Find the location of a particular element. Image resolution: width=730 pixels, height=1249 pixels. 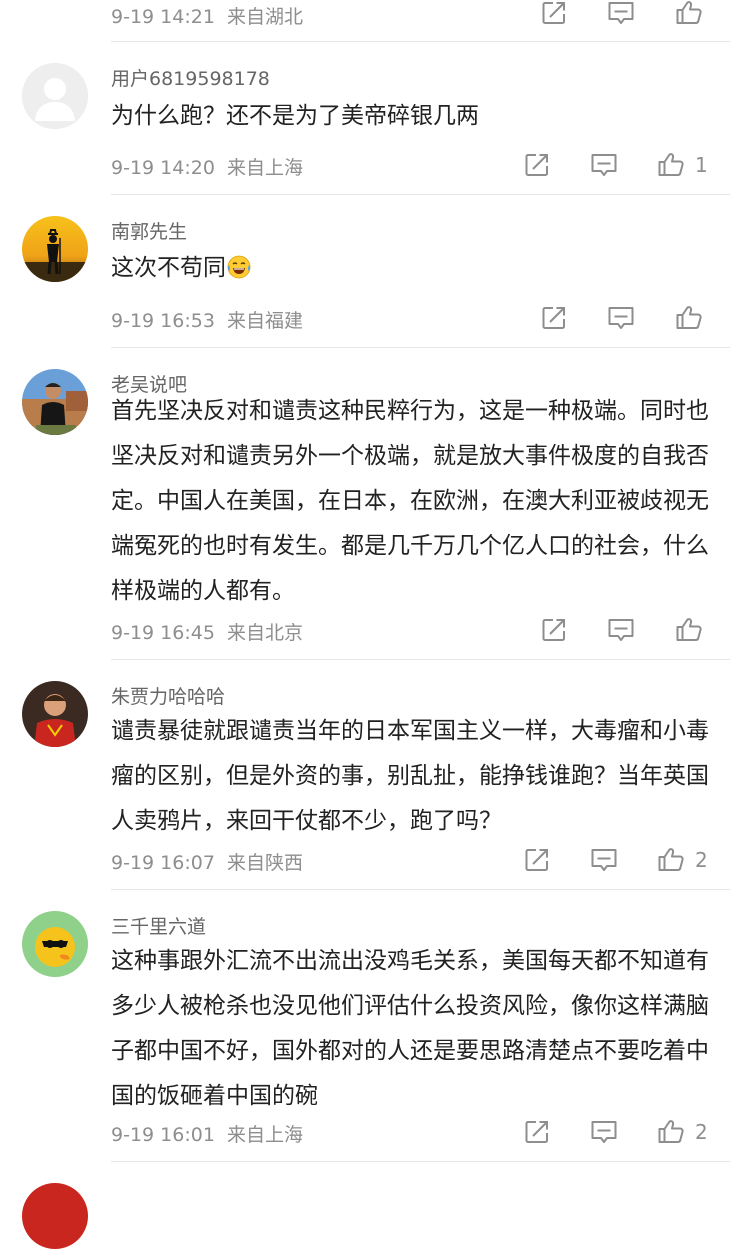

laughing-tears-emoji is located at coordinates (239, 267).